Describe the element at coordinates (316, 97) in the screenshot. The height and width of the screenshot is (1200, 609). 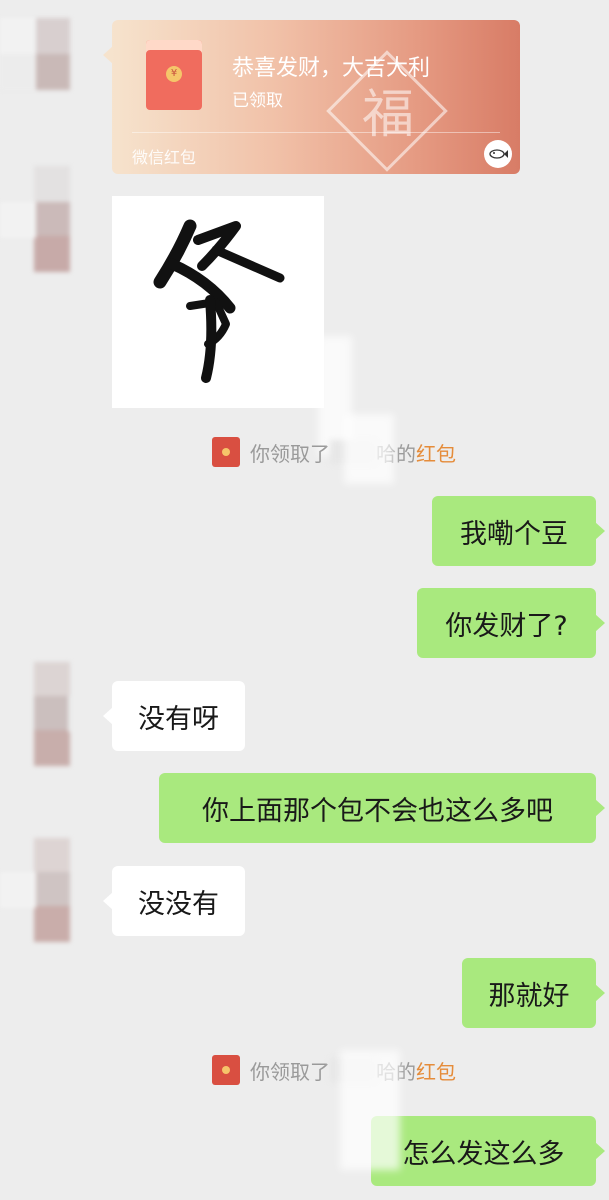
I see `red-packet-card: ¥ 福 恭喜发财，大吉大利 已领取 微信红包` at that location.